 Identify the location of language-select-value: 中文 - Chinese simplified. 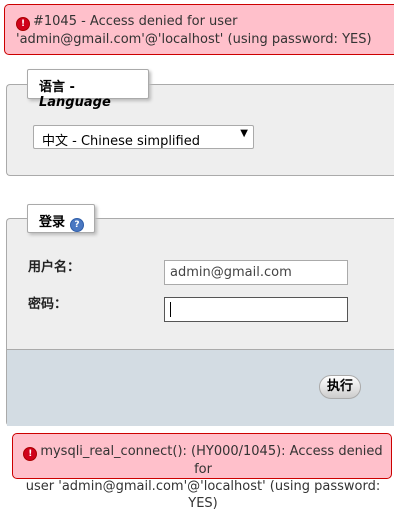
(121, 141).